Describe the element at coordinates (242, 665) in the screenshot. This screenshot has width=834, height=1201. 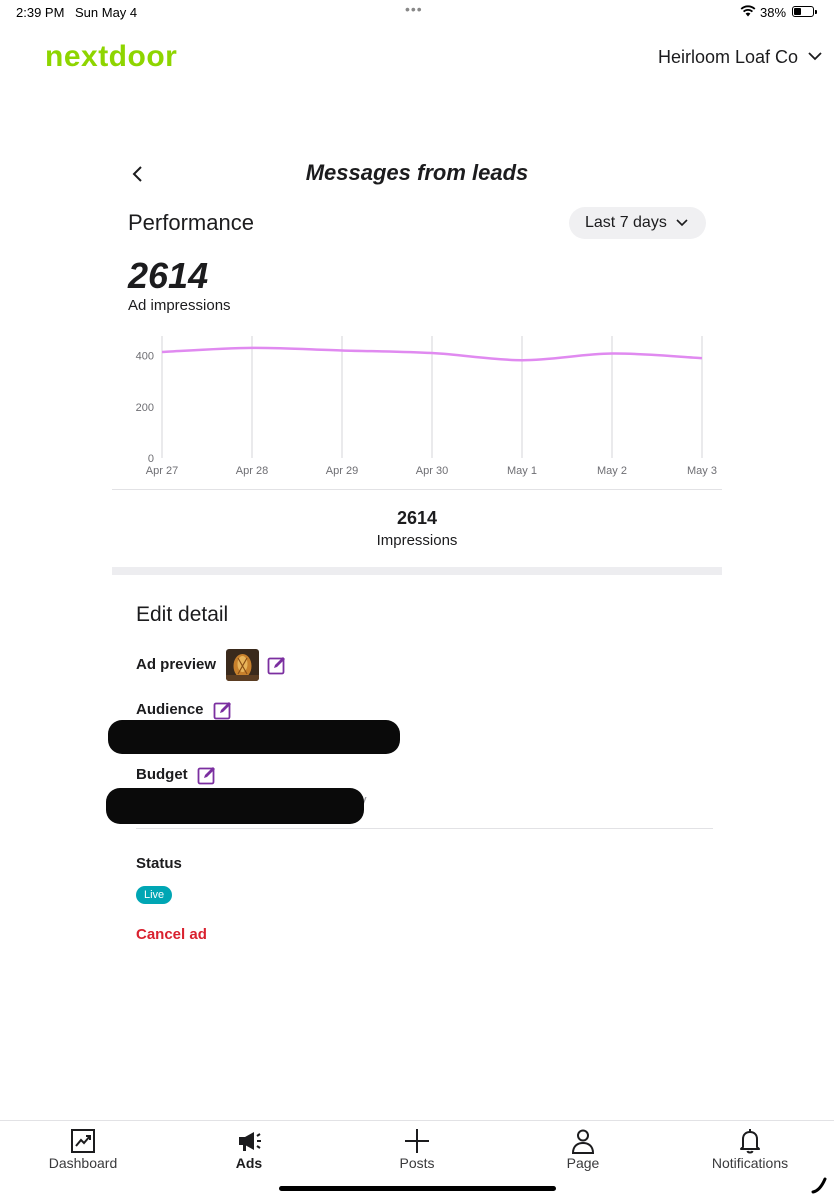
I see `ad-preview-thumbnail` at that location.